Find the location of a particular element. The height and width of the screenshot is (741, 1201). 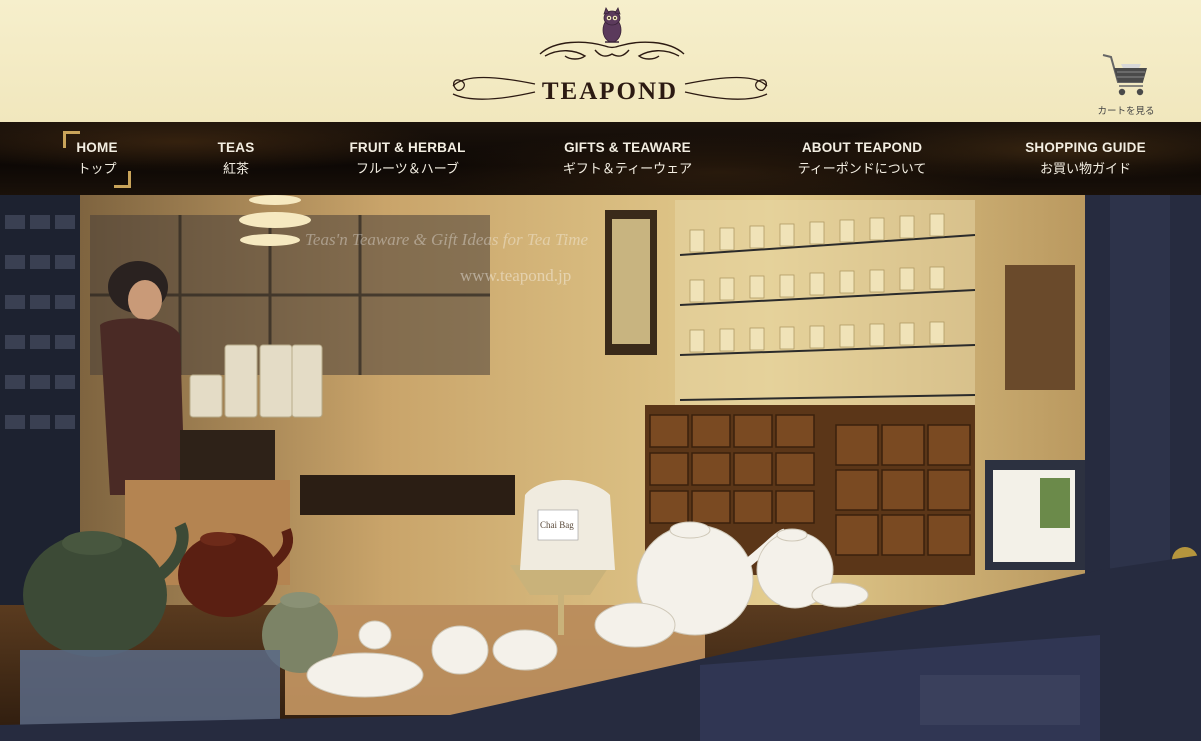

white-bowl is located at coordinates (365, 675).